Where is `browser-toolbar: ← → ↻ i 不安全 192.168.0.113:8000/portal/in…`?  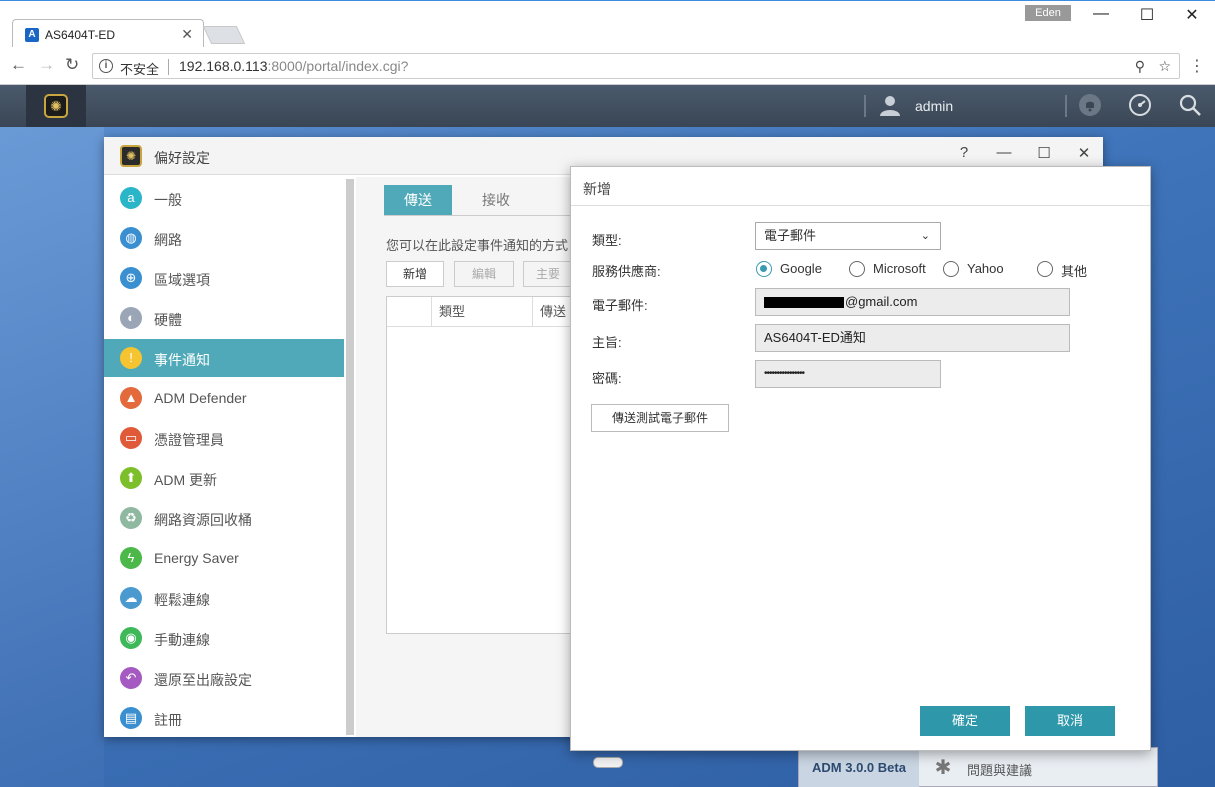 browser-toolbar: ← → ↻ i 不安全 192.168.0.113:8000/portal/in… is located at coordinates (607, 66).